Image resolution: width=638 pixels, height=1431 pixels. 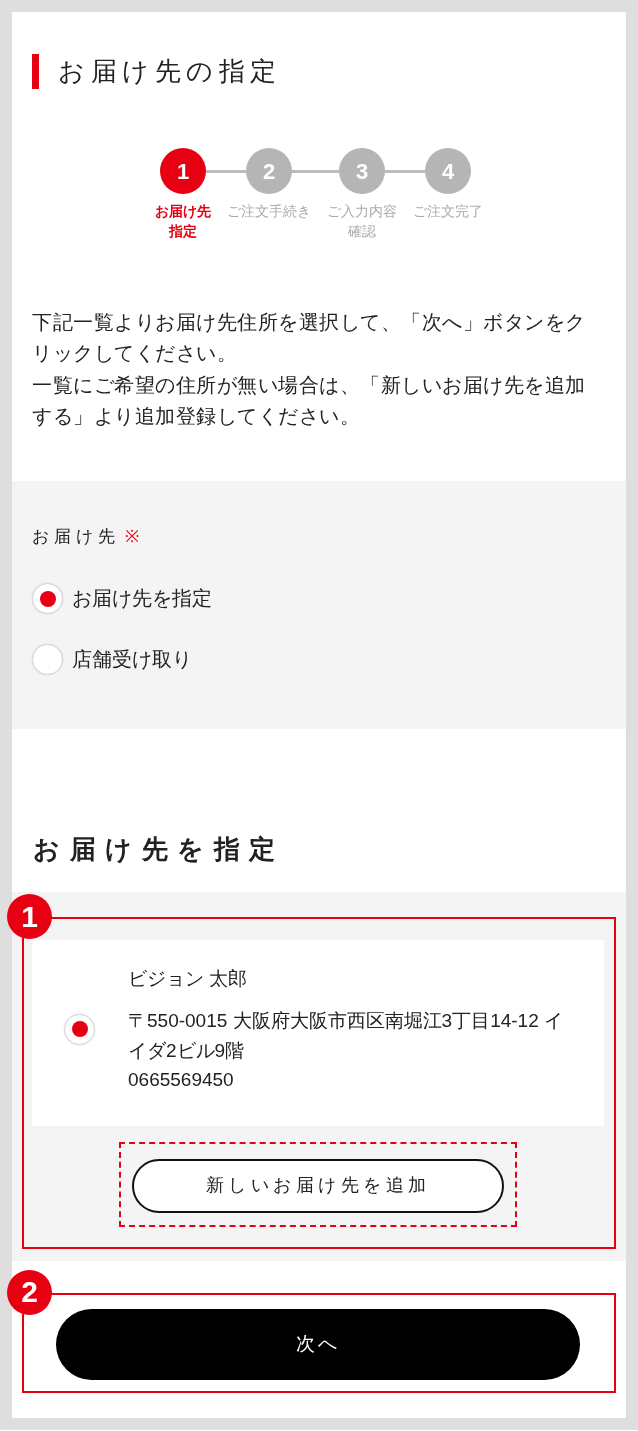 What do you see at coordinates (170, 71) in the screenshot?
I see `page-title: お届け先の指定` at bounding box center [170, 71].